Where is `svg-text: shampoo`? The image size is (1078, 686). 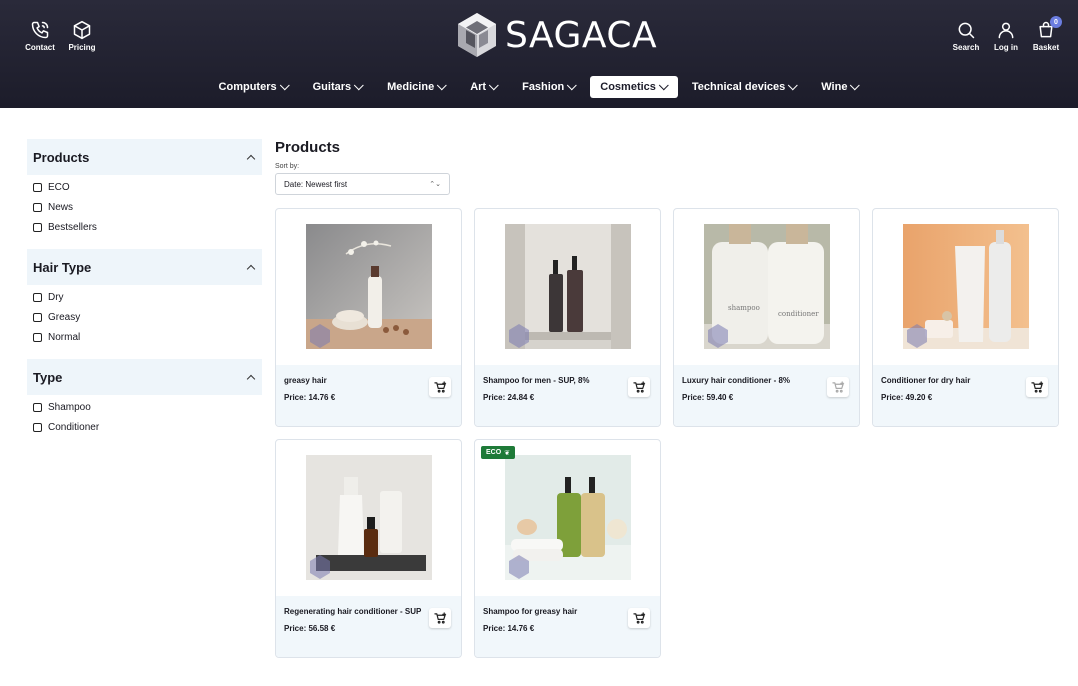 svg-text: shampoo is located at coordinates (744, 308).